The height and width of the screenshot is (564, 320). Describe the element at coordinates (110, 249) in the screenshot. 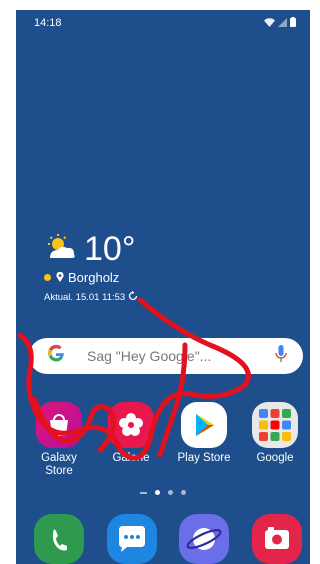

I see `weather-temperature: 10°` at that location.